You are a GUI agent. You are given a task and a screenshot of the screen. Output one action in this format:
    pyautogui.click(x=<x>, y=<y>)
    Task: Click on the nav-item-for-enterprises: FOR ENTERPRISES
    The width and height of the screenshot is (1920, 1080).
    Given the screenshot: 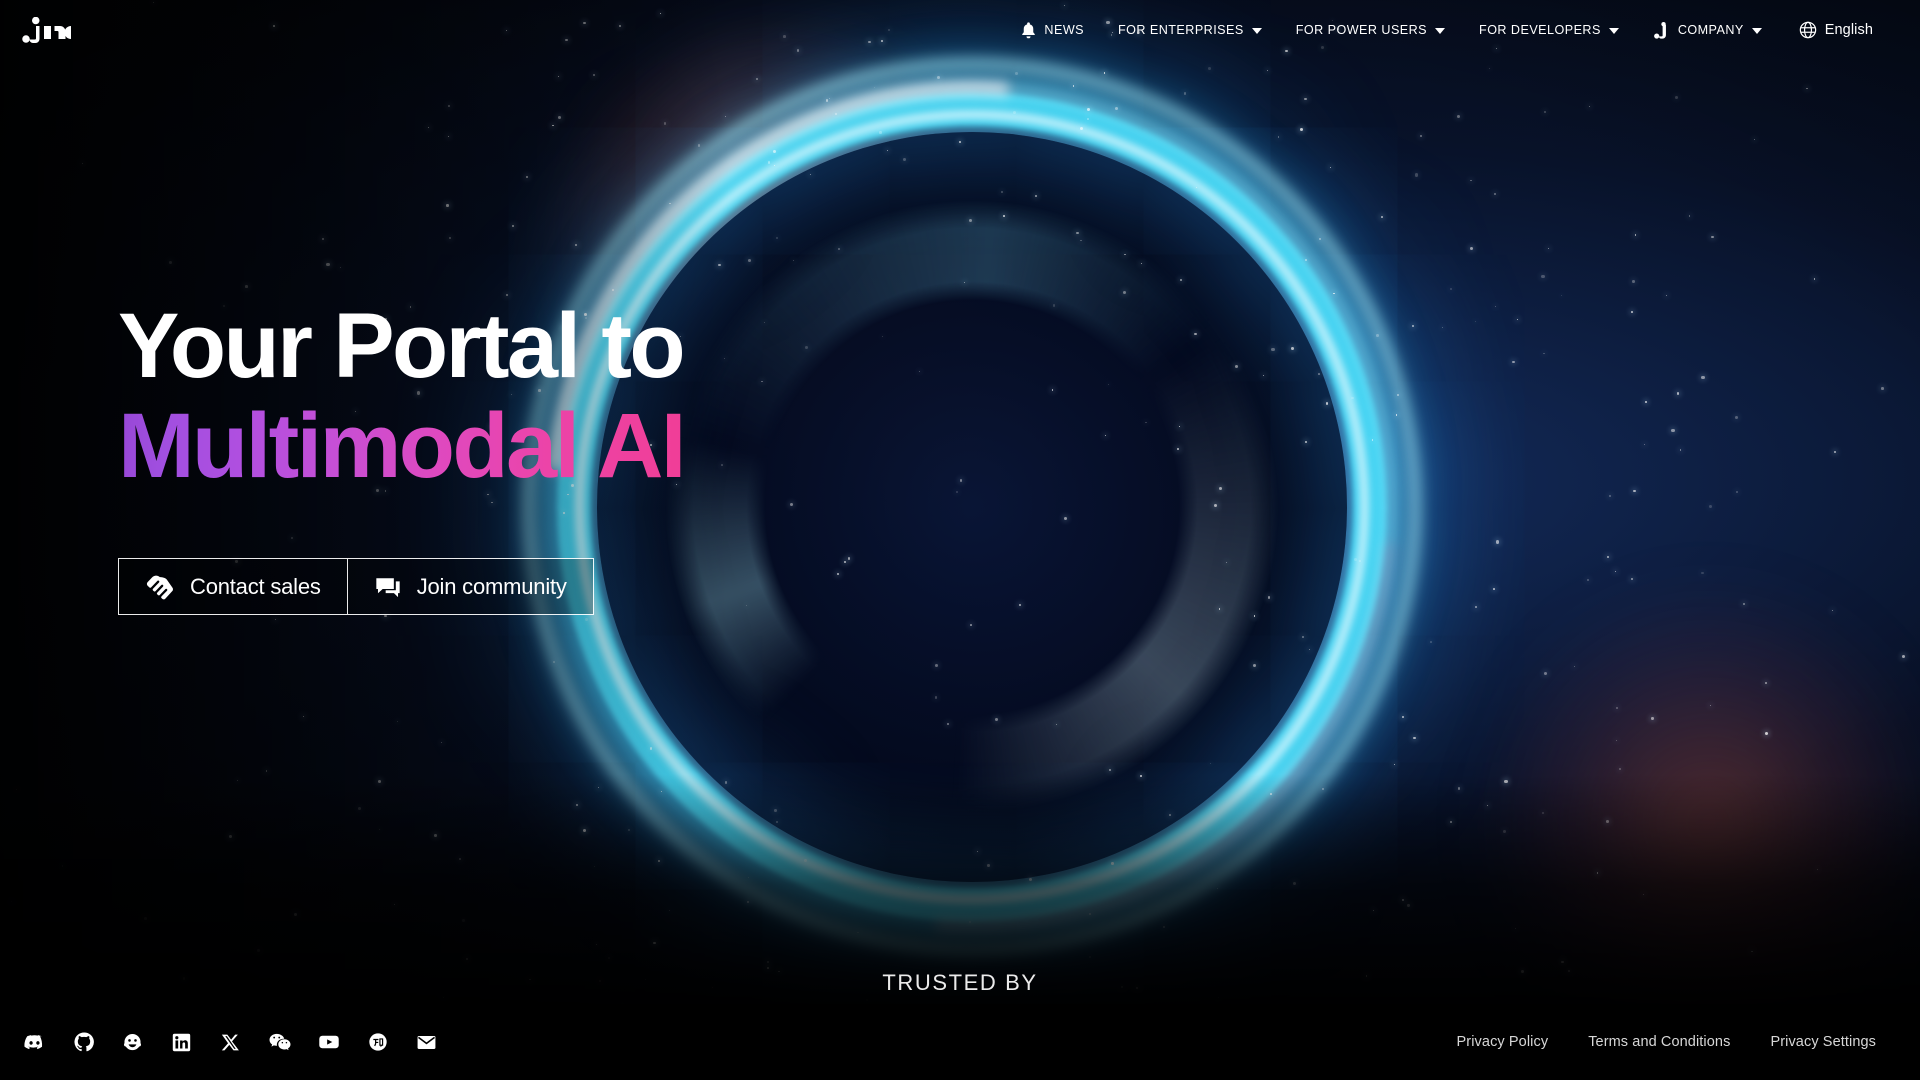 What is the action you would take?
    pyautogui.click(x=1190, y=30)
    